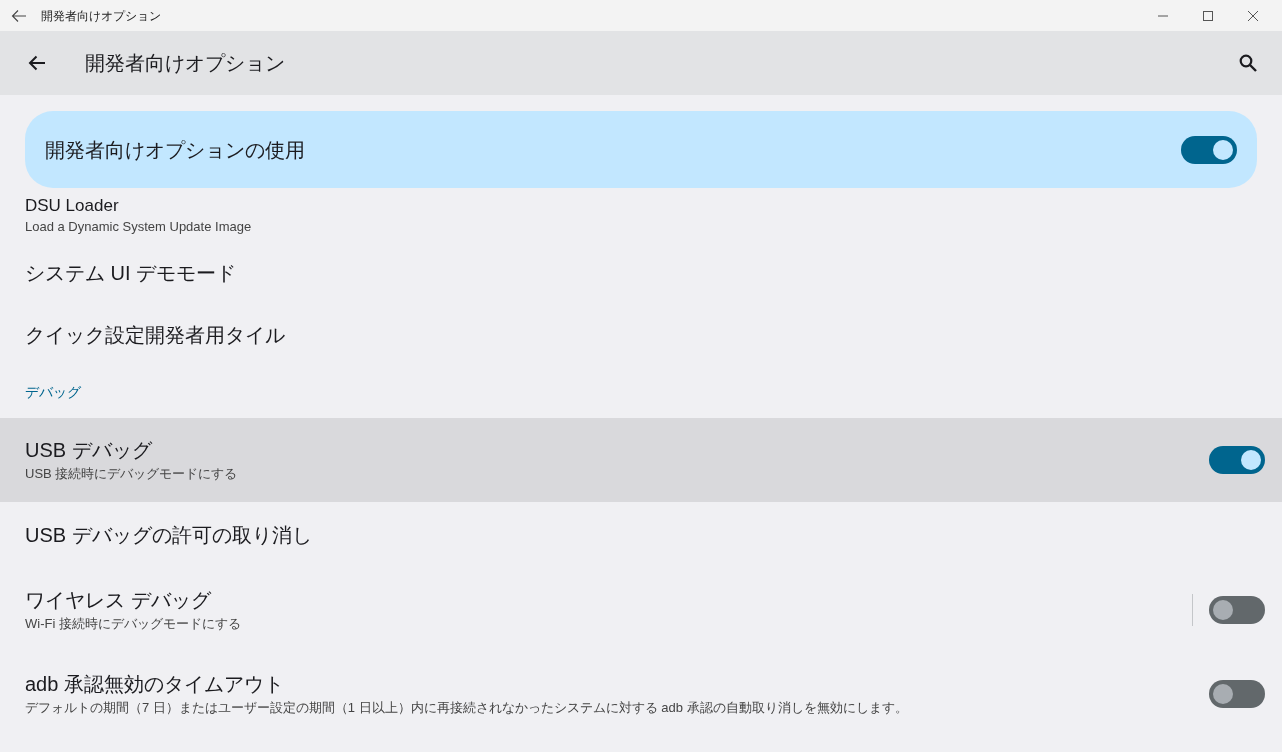 This screenshot has width=1282, height=752. I want to click on search-icon, so click(1248, 63).